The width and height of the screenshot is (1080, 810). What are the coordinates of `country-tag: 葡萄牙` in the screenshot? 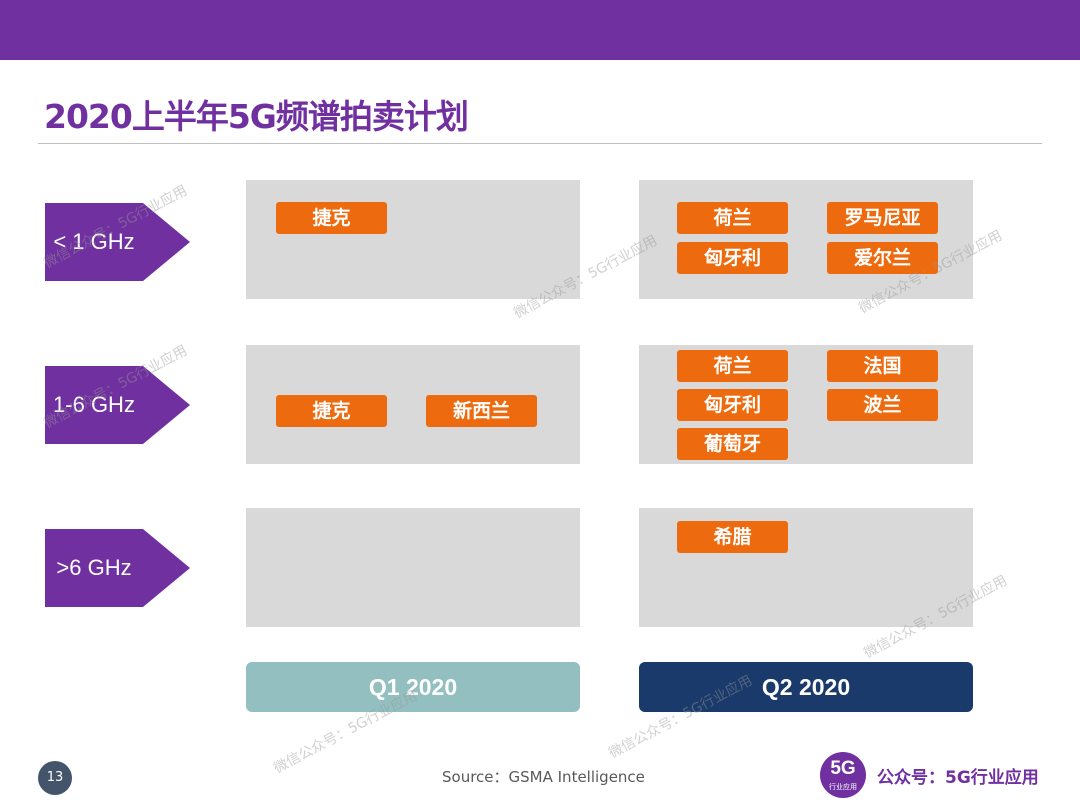 It's located at (732, 444).